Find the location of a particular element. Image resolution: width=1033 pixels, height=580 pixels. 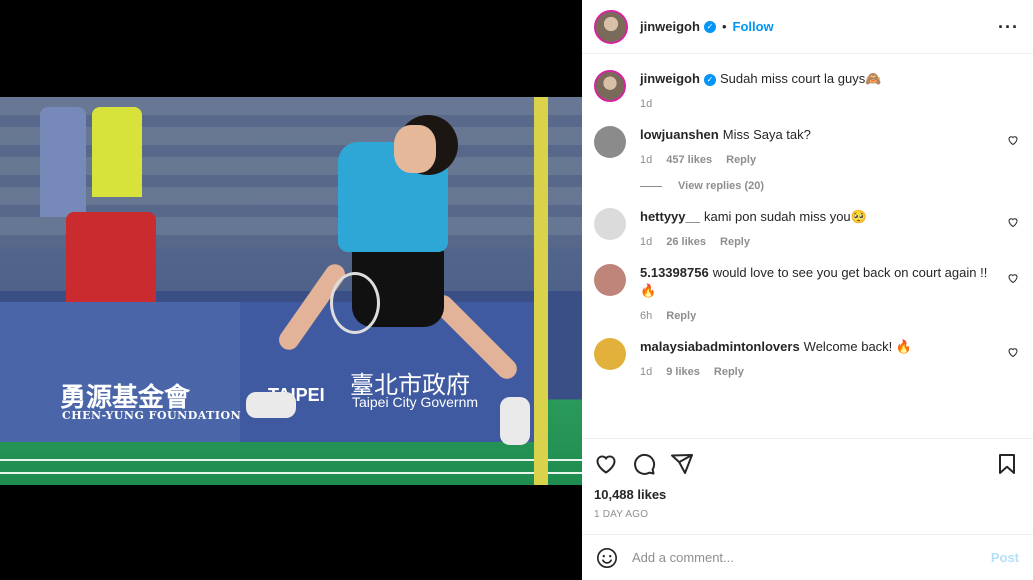

add-comment-bar: Post is located at coordinates (807, 557).